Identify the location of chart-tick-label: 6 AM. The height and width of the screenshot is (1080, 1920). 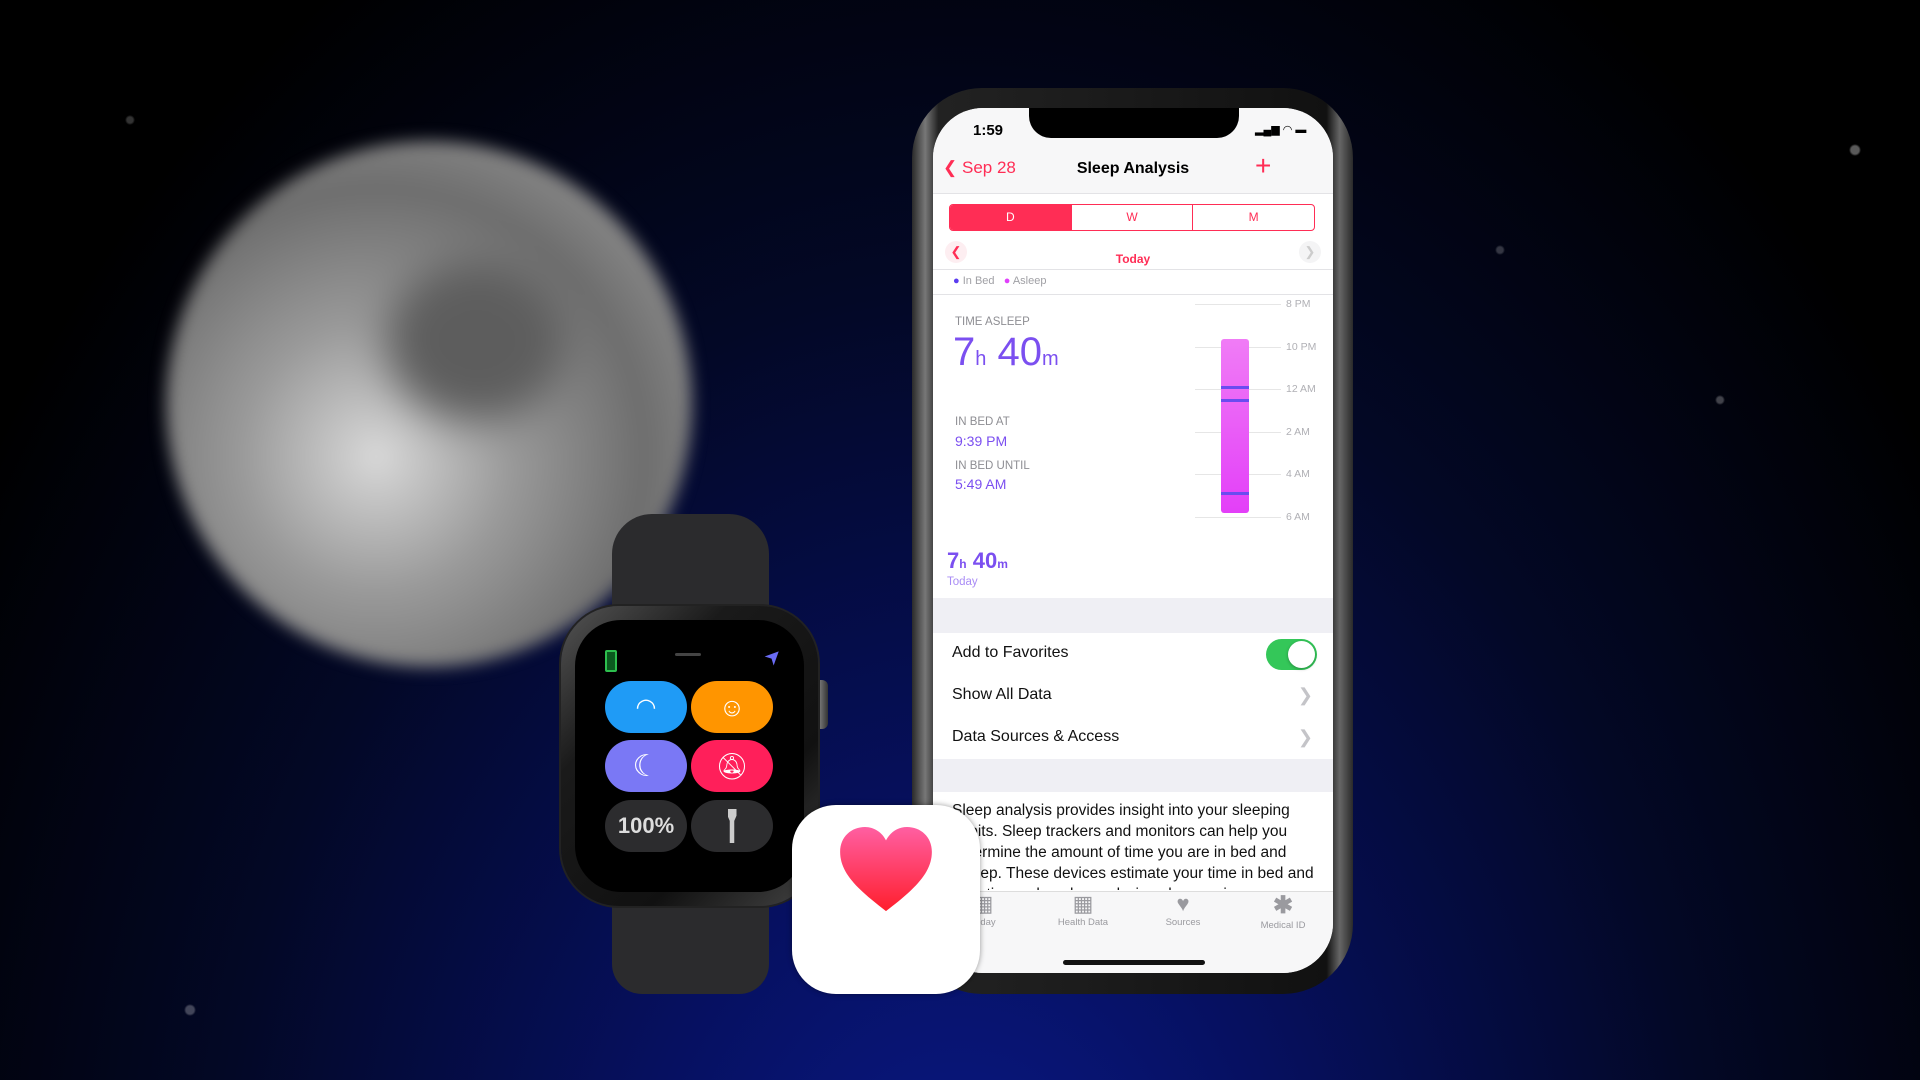
(1298, 517).